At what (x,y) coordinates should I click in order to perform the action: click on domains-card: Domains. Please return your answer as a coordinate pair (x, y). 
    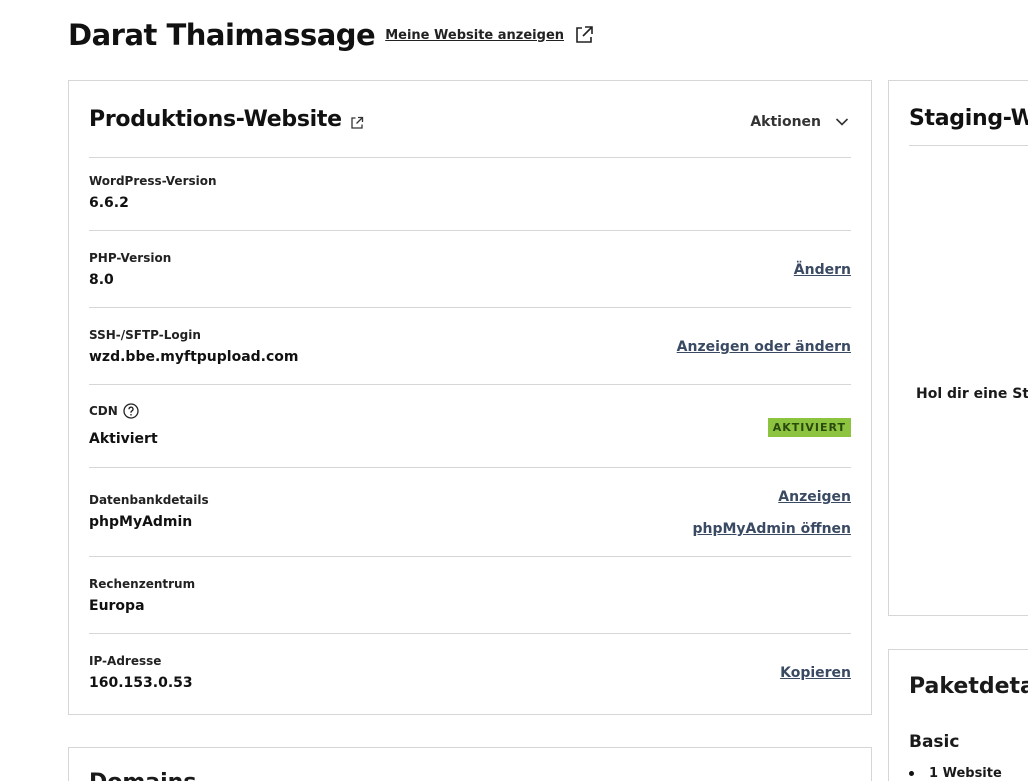
    Looking at the image, I should click on (470, 764).